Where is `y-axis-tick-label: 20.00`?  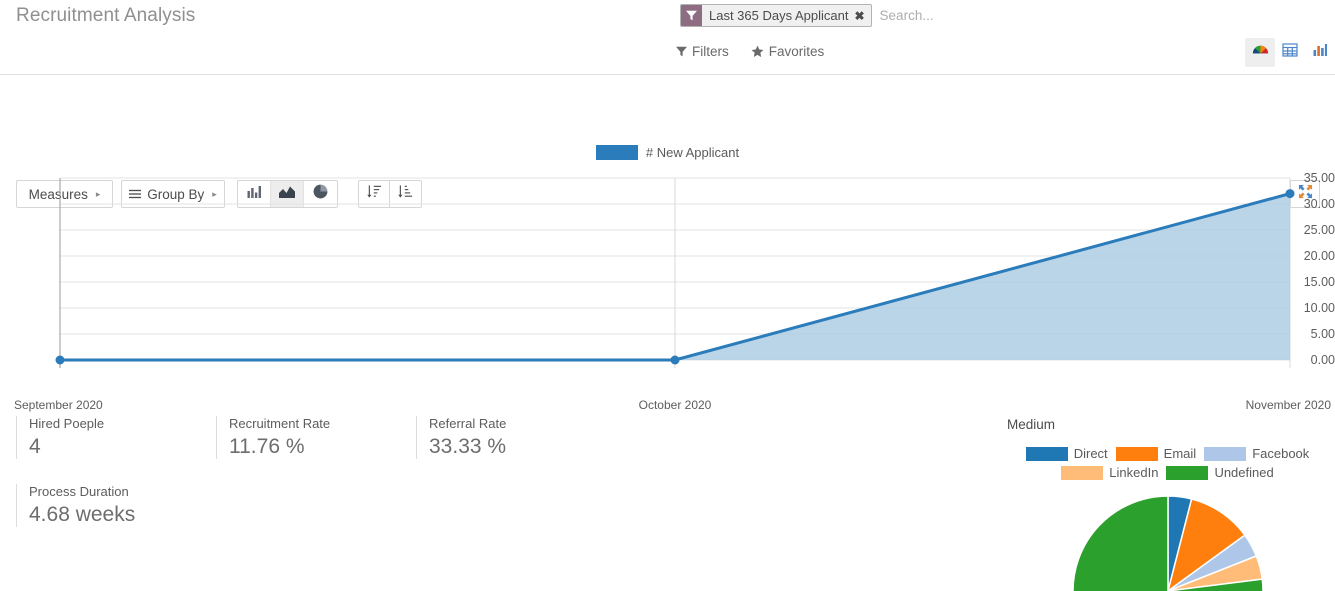 y-axis-tick-label: 20.00 is located at coordinates (1319, 256).